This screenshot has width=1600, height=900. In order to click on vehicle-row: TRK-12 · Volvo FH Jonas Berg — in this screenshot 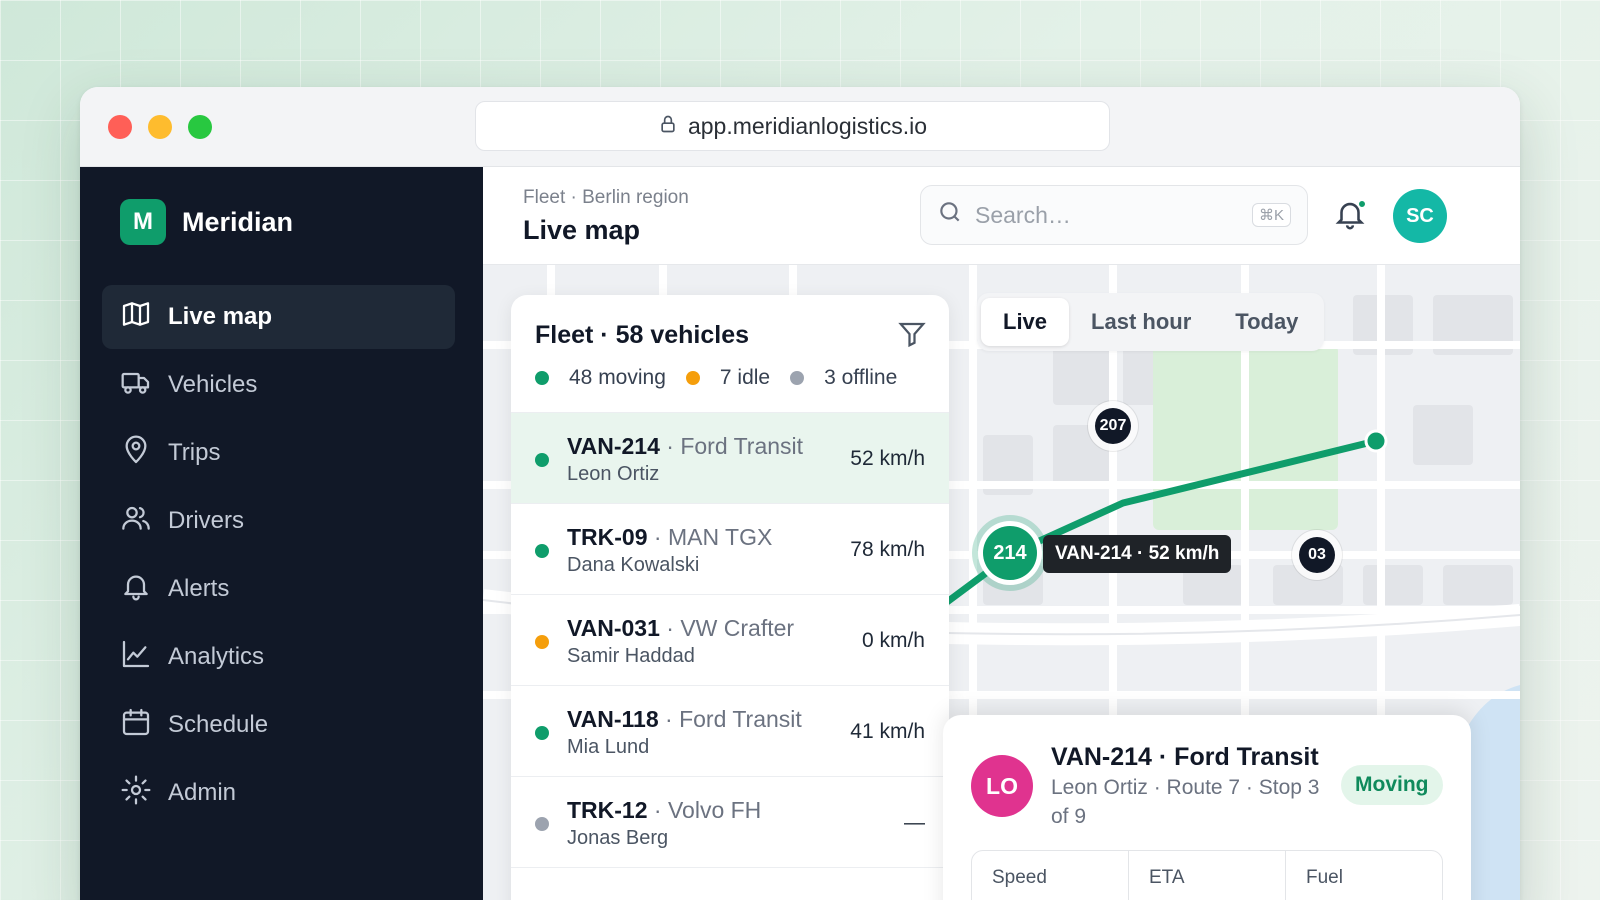, I will do `click(730, 822)`.